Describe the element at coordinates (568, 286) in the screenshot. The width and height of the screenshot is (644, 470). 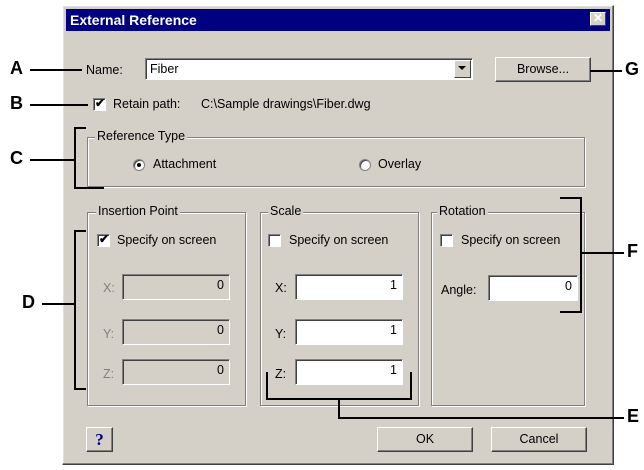
I see `angle-value: 0` at that location.